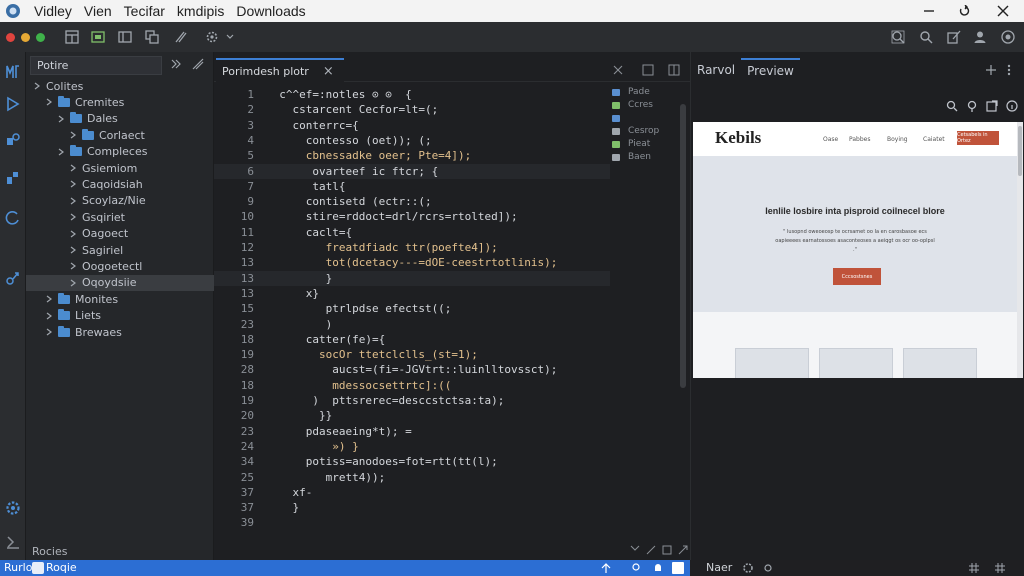  What do you see at coordinates (38, 568) in the screenshot?
I see `status-box-icon` at bounding box center [38, 568].